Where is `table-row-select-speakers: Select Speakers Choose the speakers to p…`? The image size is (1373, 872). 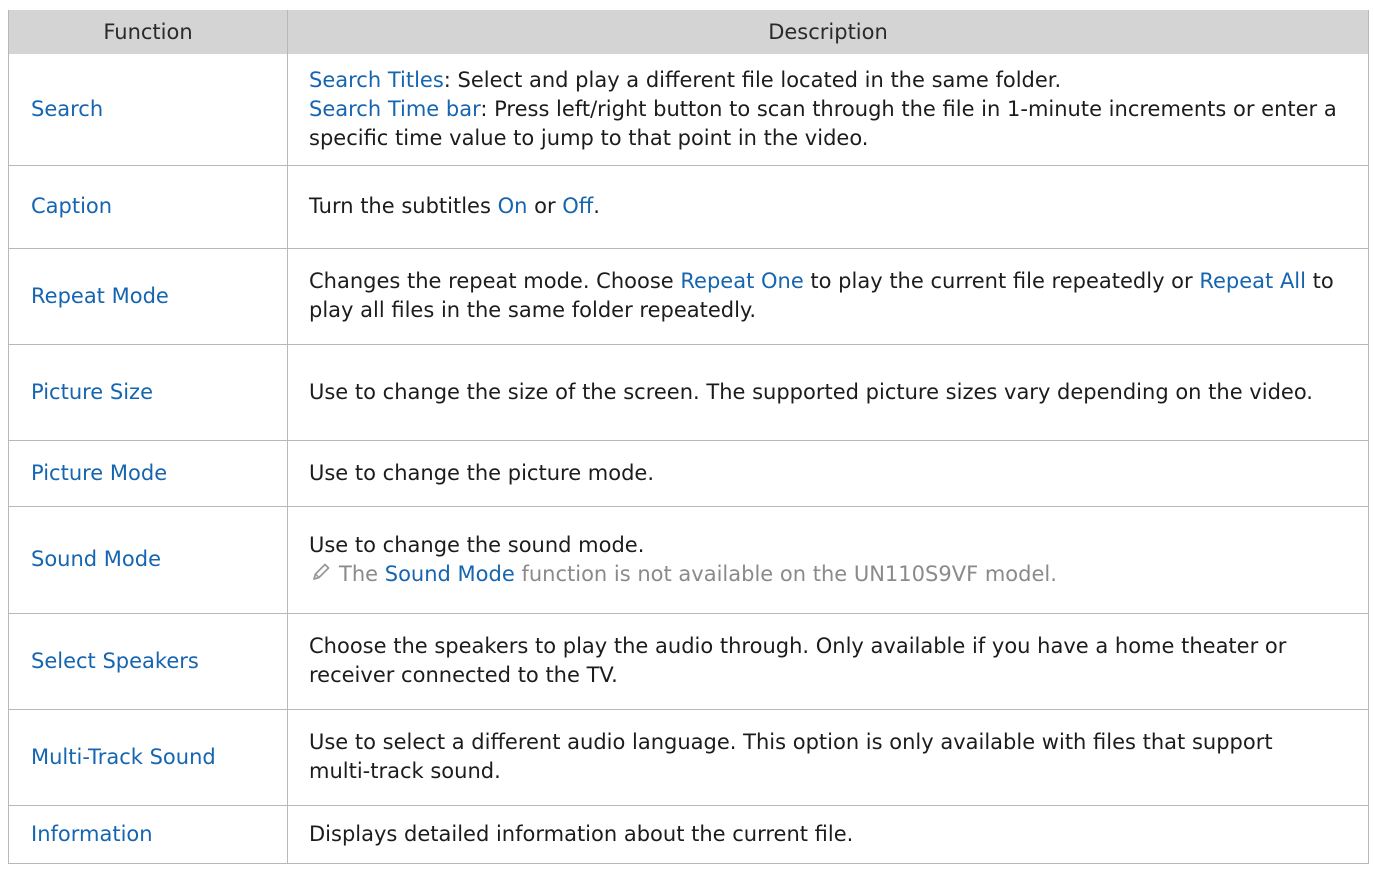
table-row-select-speakers: Select Speakers Choose the speakers to p… is located at coordinates (688, 661).